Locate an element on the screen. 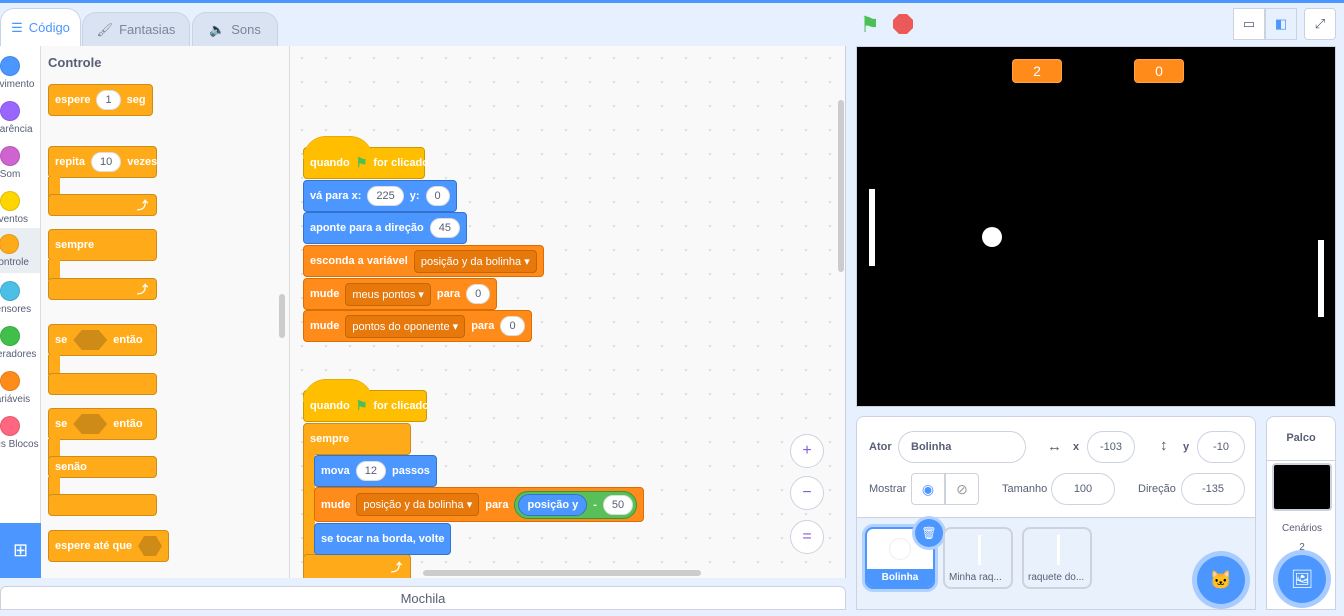 Image resolution: width=1344 pixels, height=616 pixels. block-if: se então is located at coordinates (102, 340).